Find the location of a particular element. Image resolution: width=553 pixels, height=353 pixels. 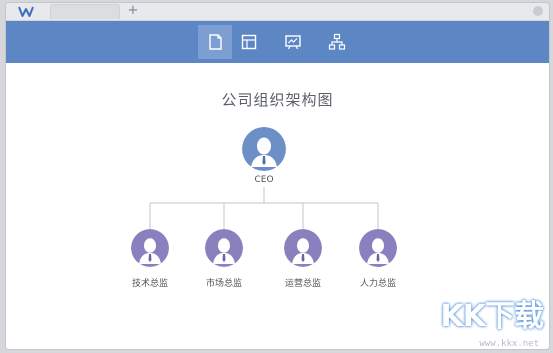

presentation-tool-button is located at coordinates (293, 42).